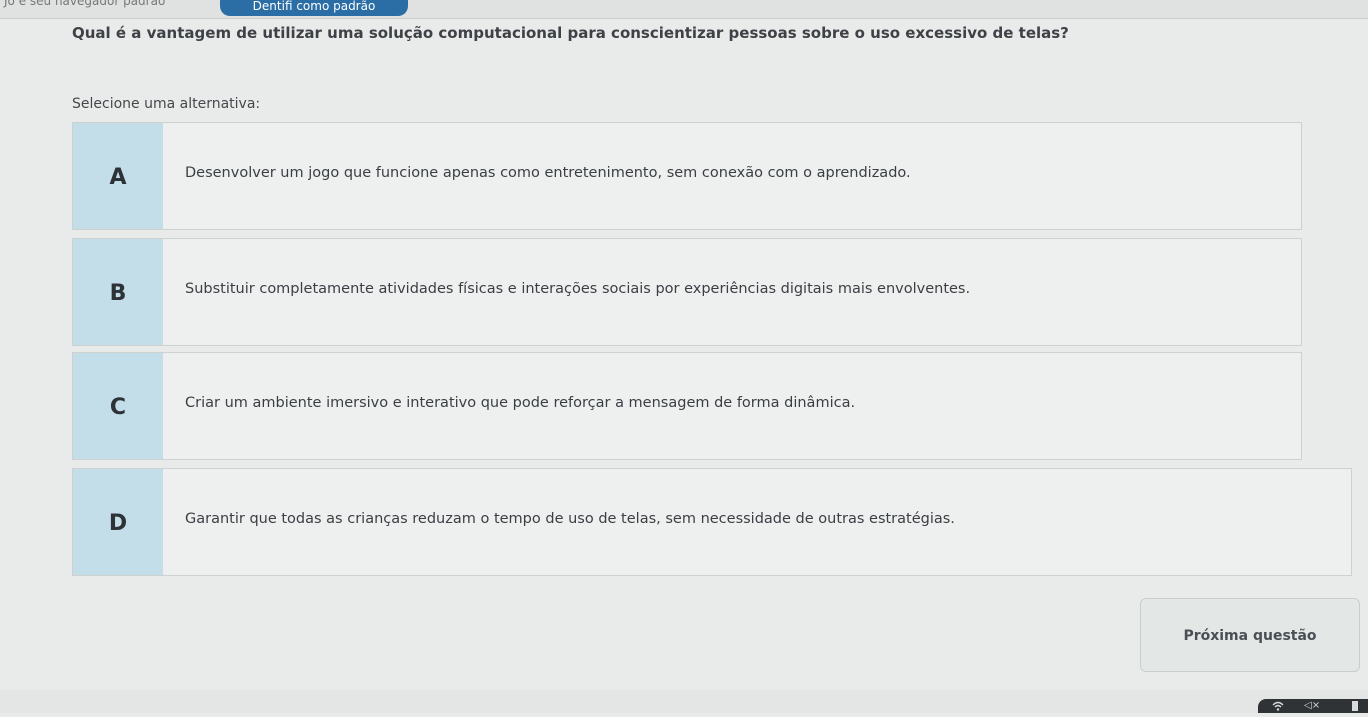  I want to click on set-default-button: Dentifi como padrão, so click(314, 8).